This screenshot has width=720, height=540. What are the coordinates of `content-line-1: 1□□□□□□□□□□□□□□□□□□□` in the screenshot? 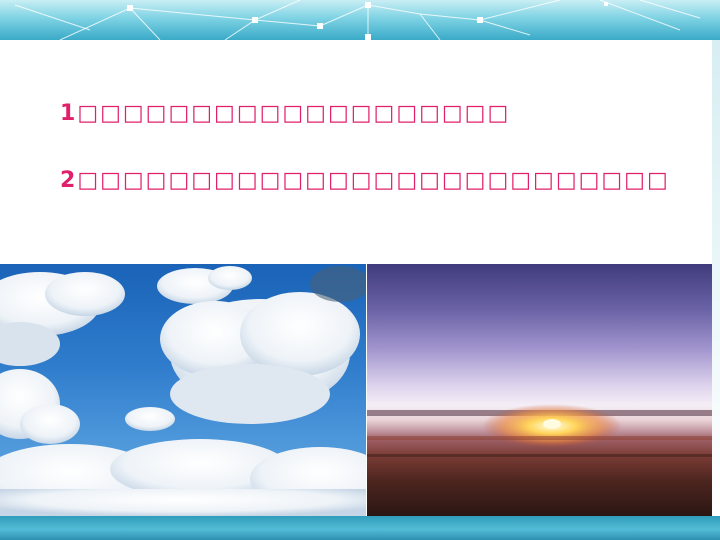 It's located at (285, 113).